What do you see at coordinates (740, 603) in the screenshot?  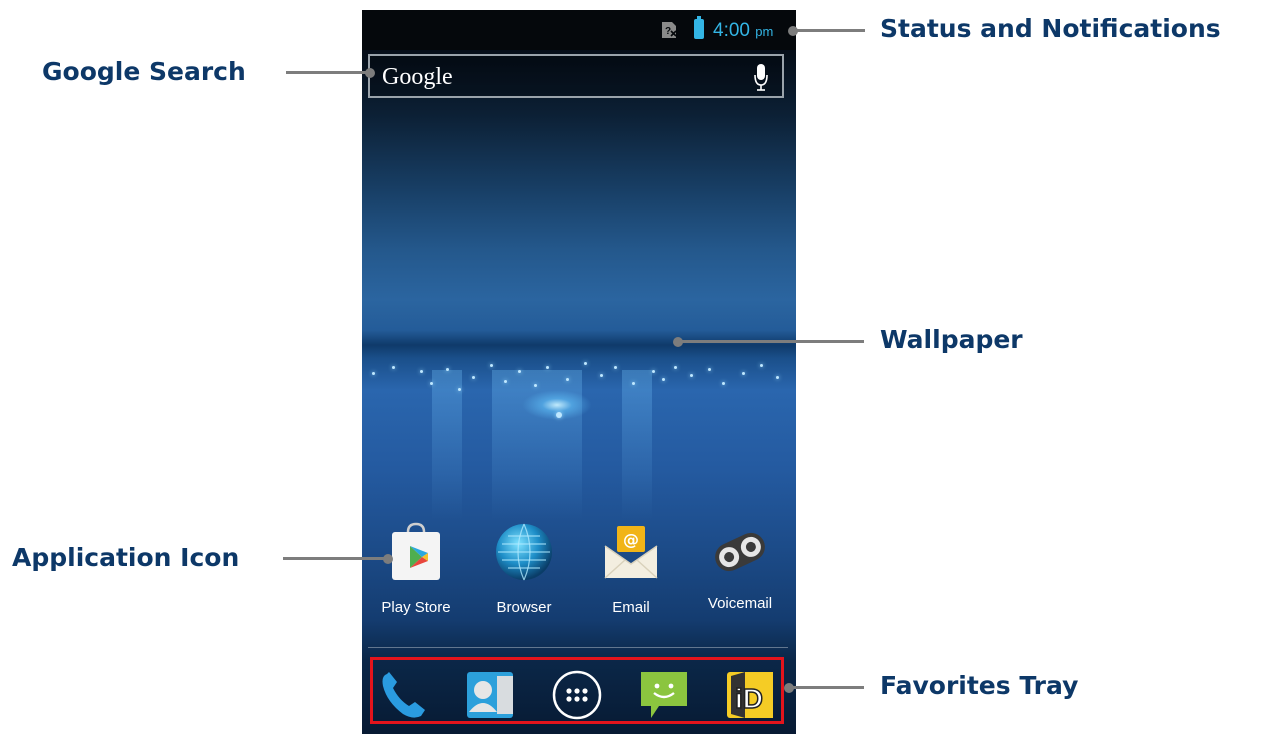 I see `app-label: Voicemail` at bounding box center [740, 603].